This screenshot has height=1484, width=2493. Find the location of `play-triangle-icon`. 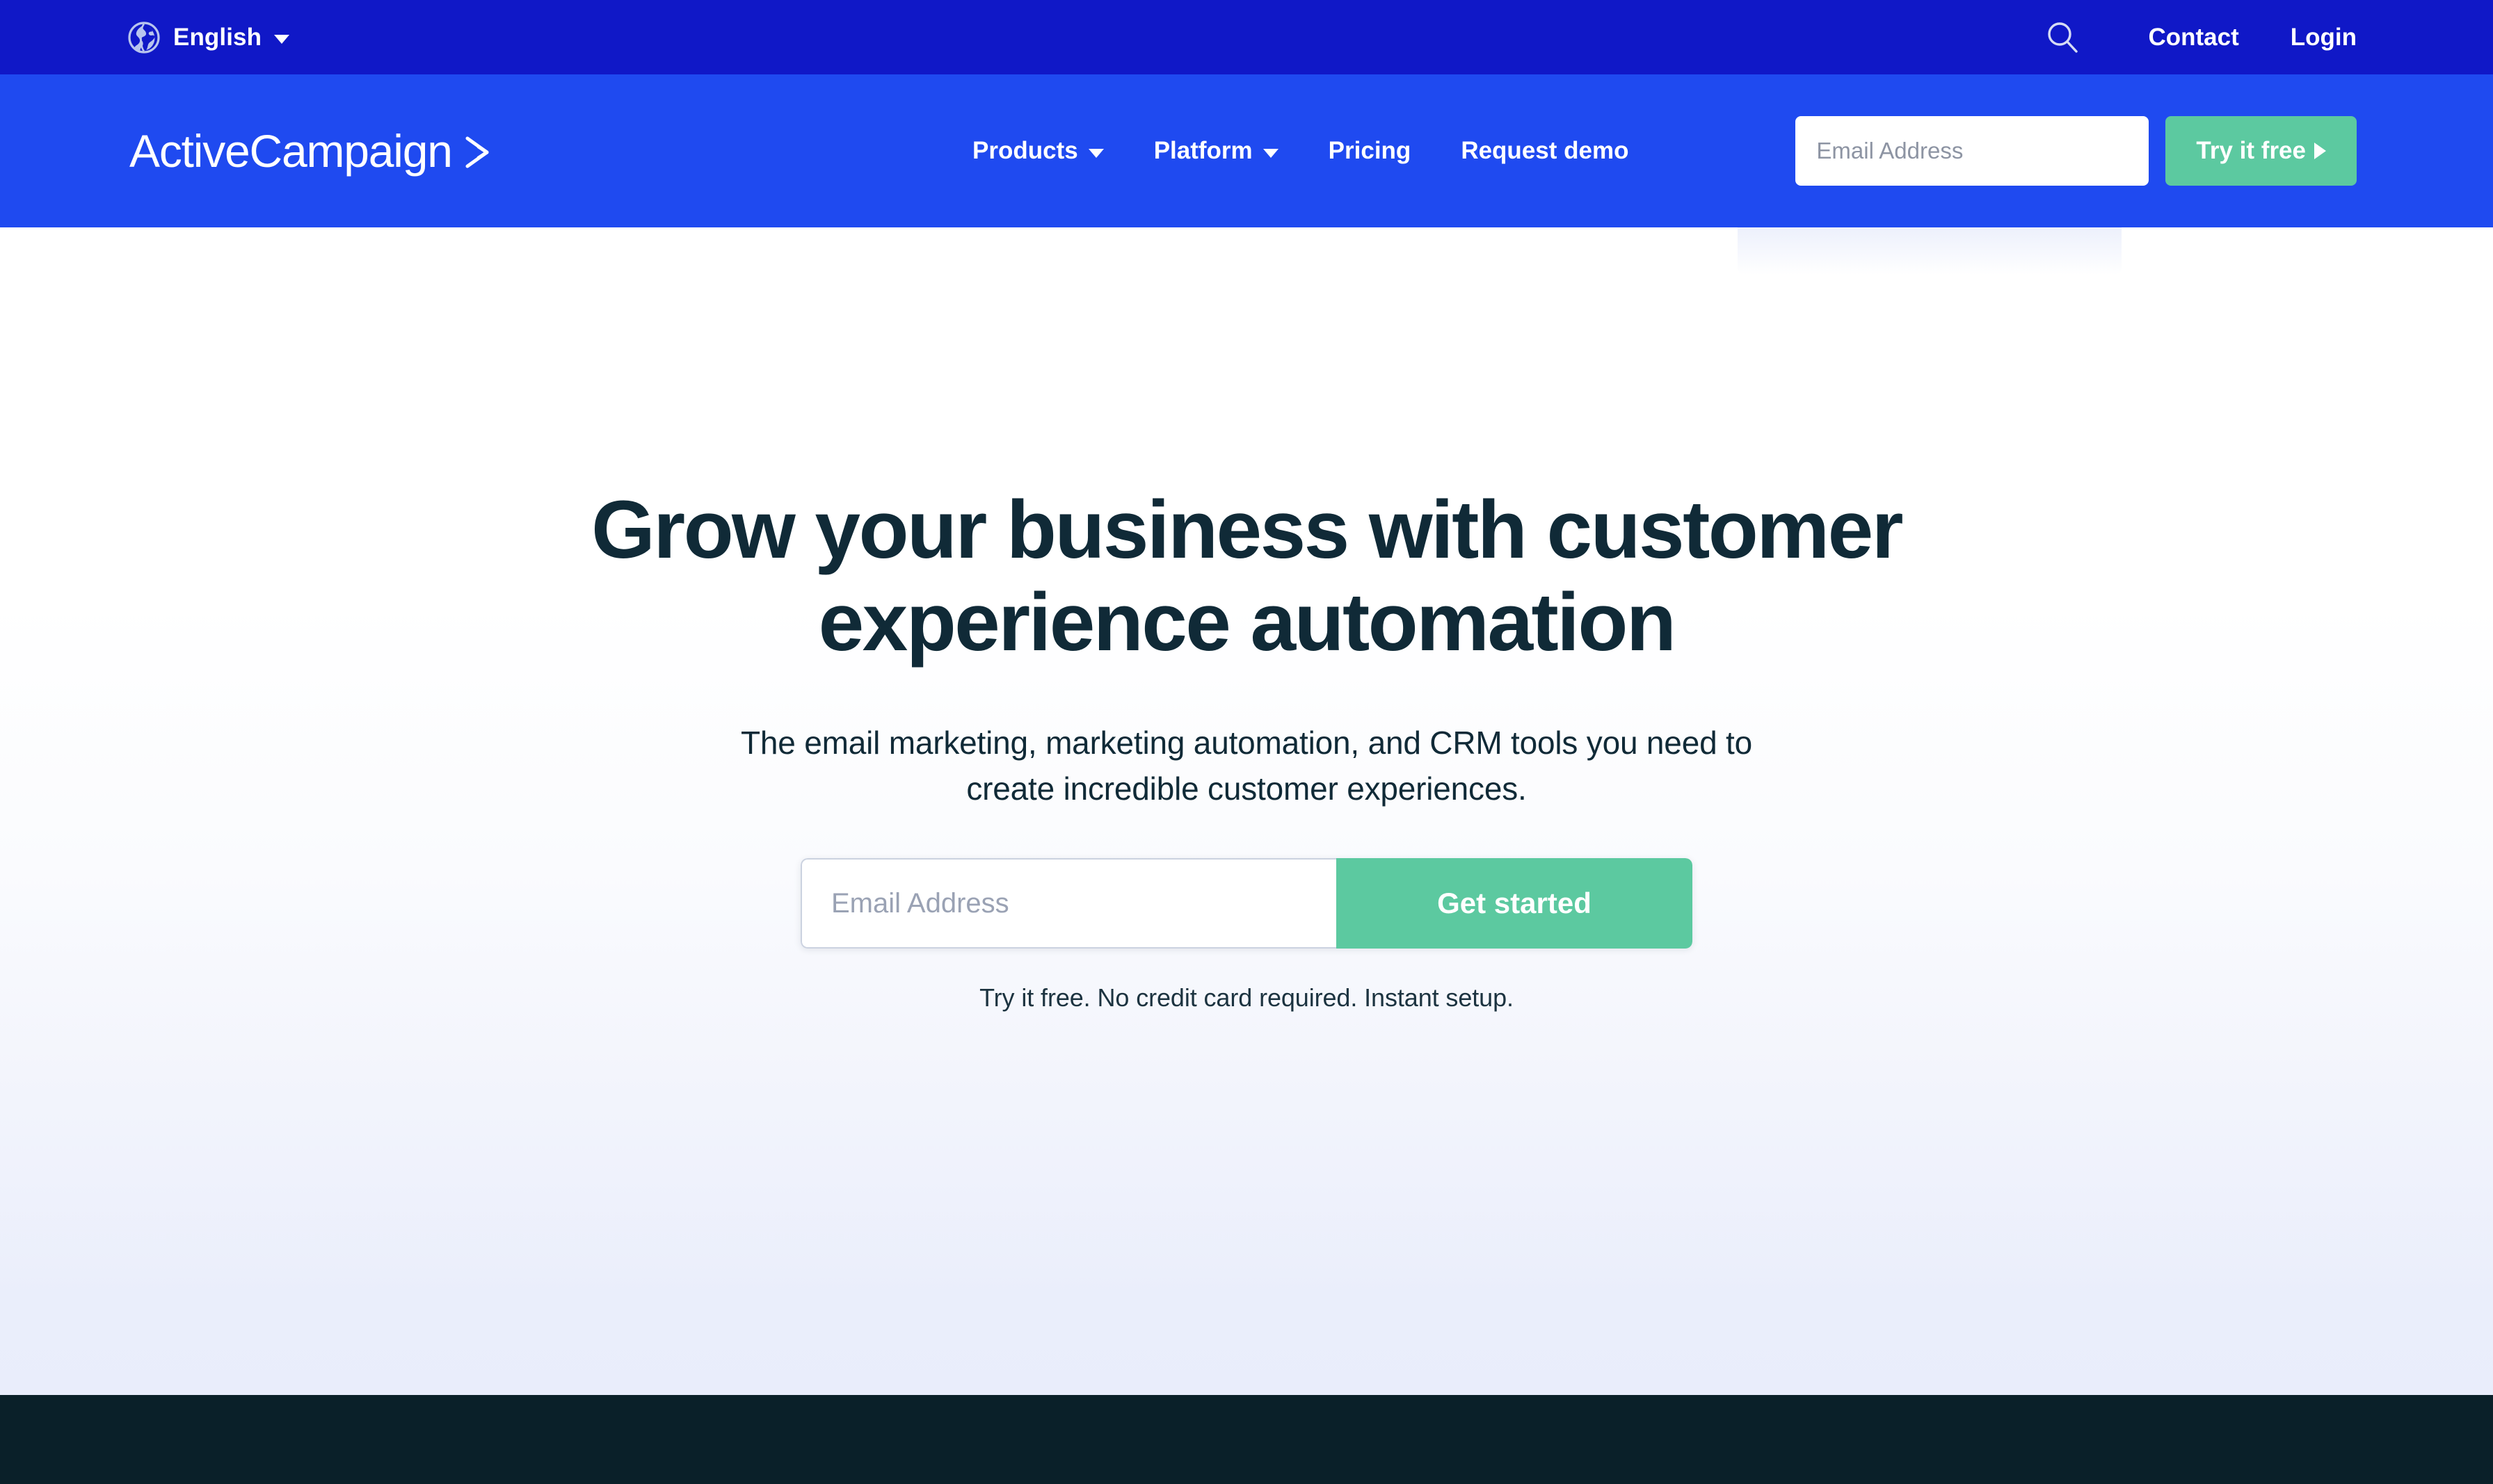

play-triangle-icon is located at coordinates (2320, 151).